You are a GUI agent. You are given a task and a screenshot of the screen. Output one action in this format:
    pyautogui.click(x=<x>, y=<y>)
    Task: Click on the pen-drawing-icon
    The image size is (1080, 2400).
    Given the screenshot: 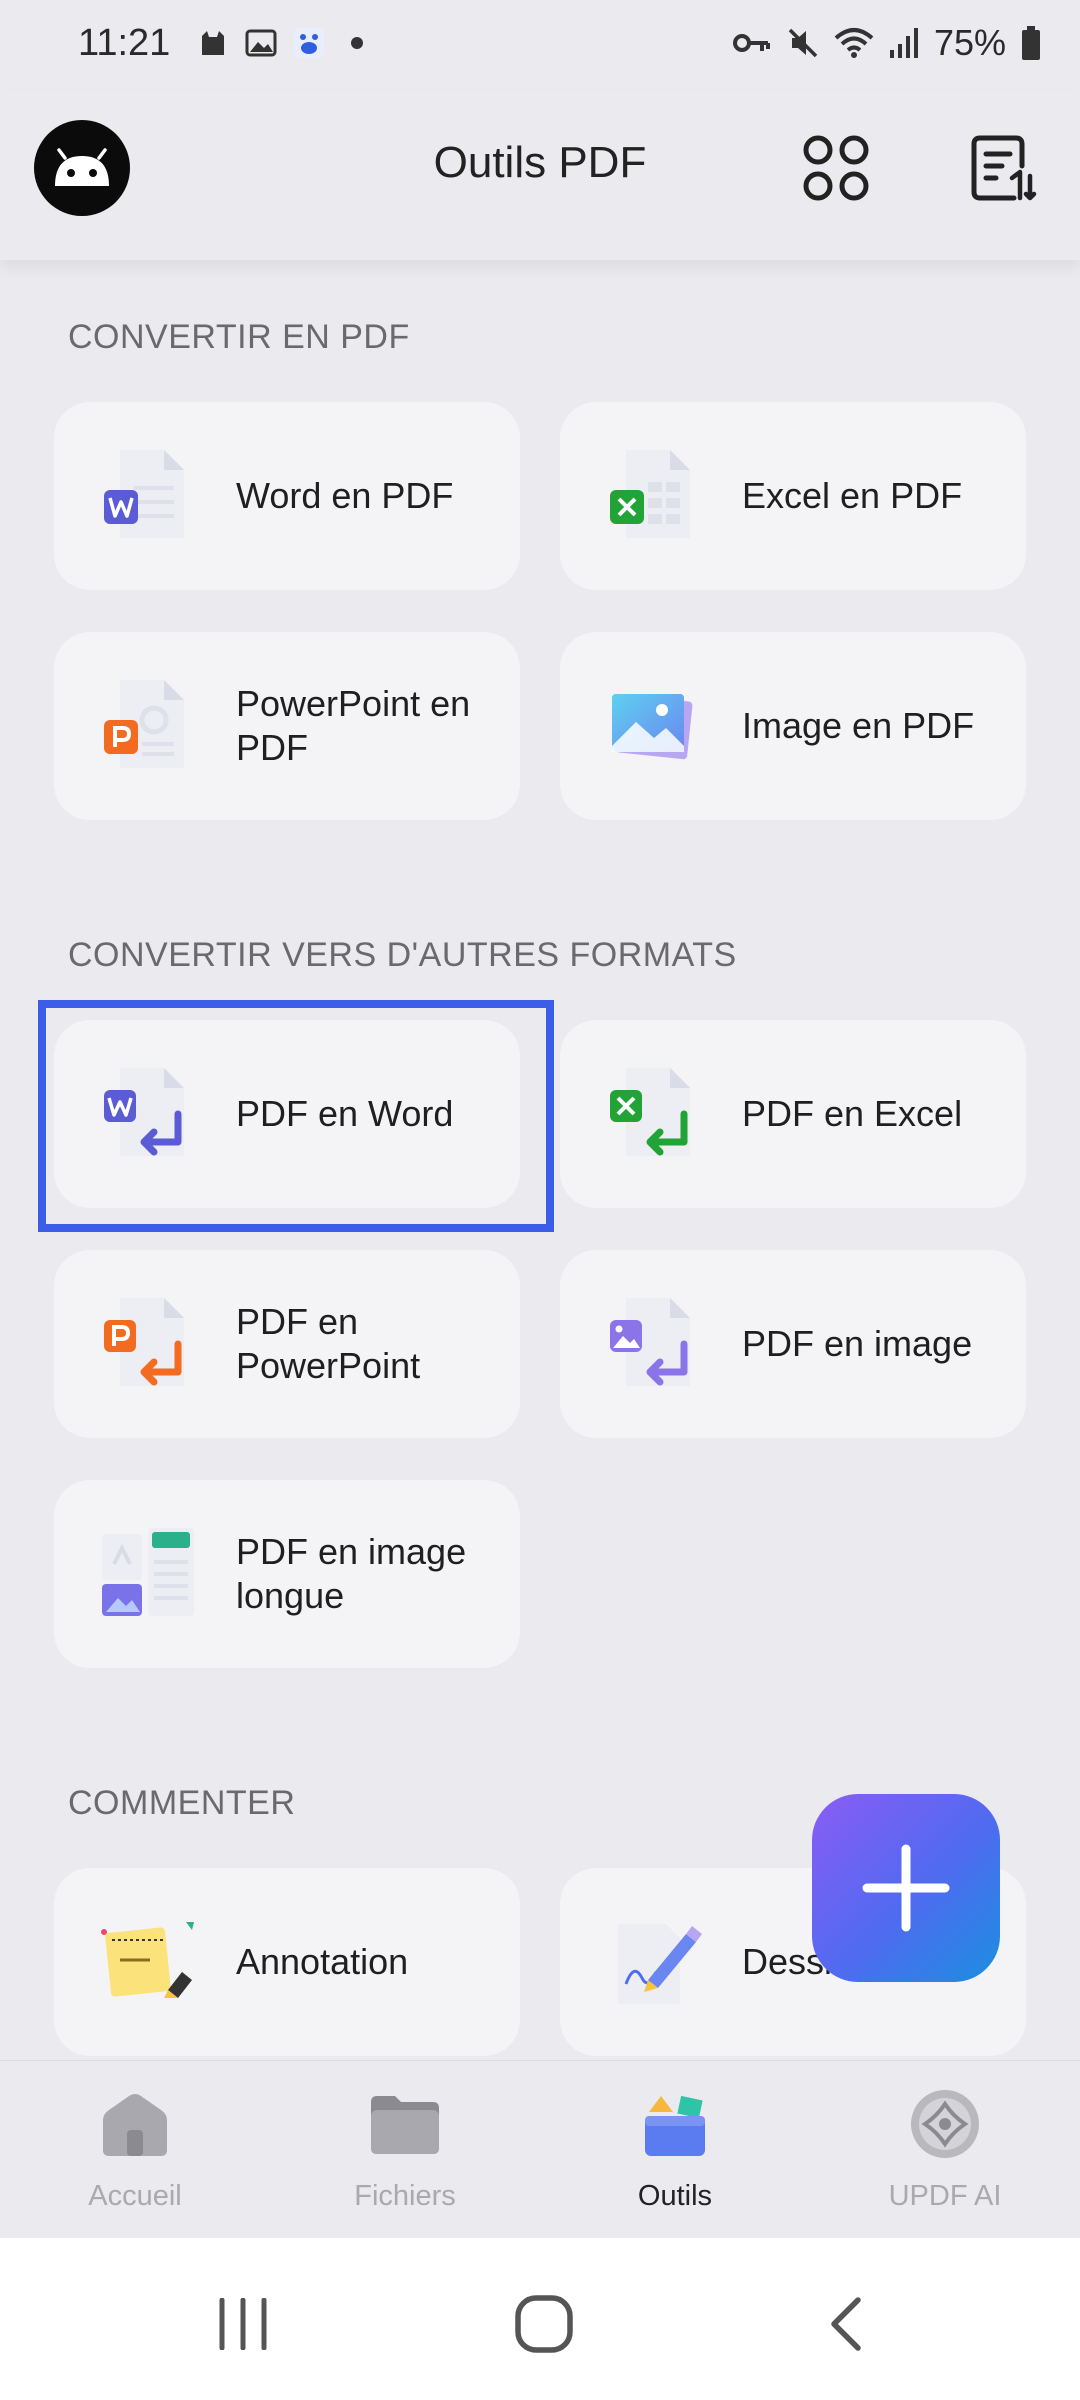 What is the action you would take?
    pyautogui.click(x=654, y=1962)
    